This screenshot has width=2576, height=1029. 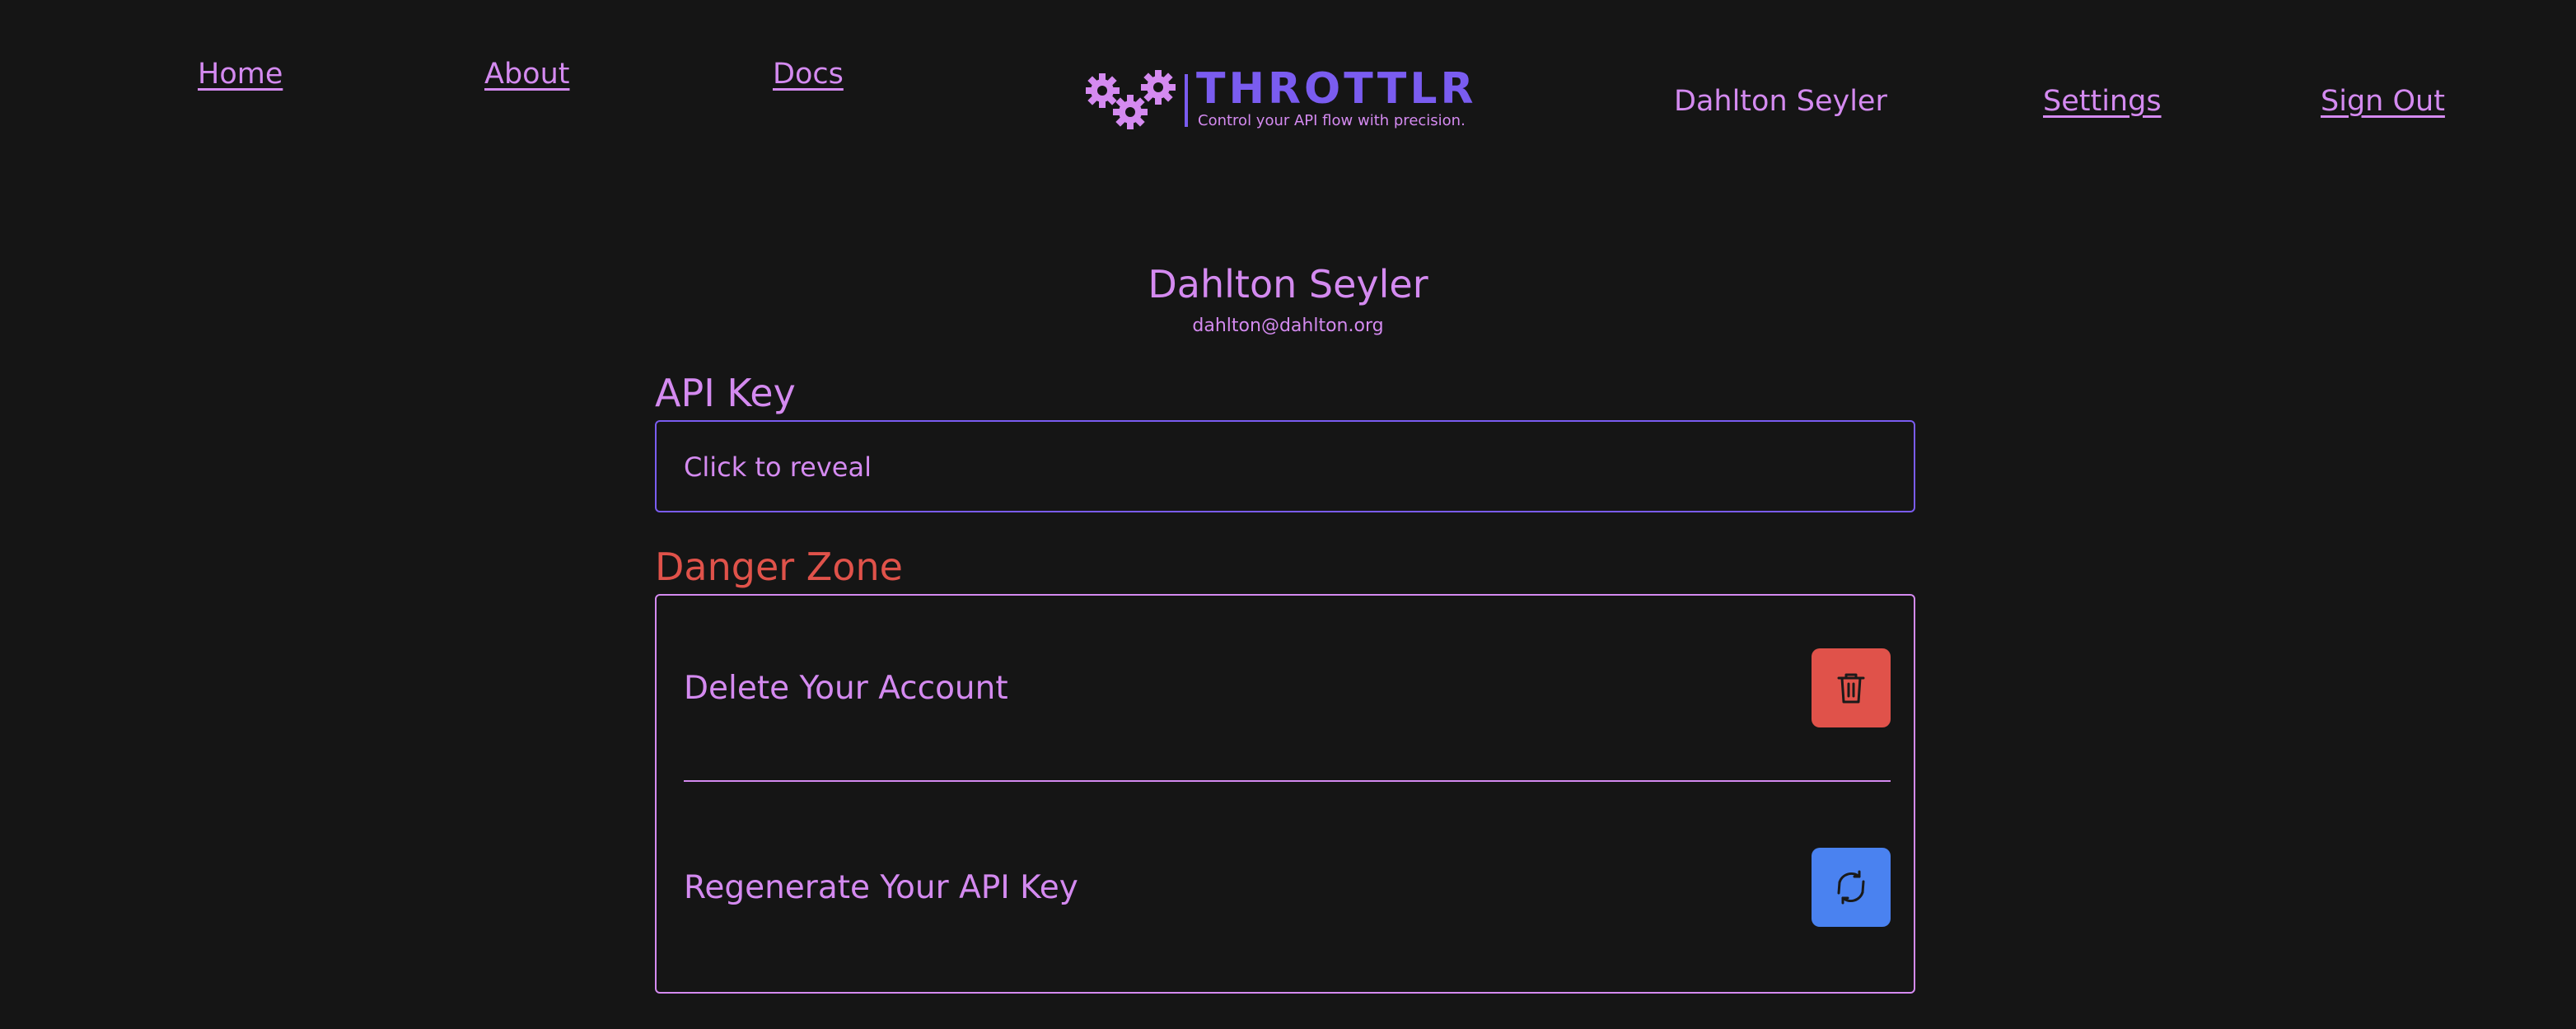 I want to click on api-key-reveal-text: Click to reveal, so click(x=778, y=467).